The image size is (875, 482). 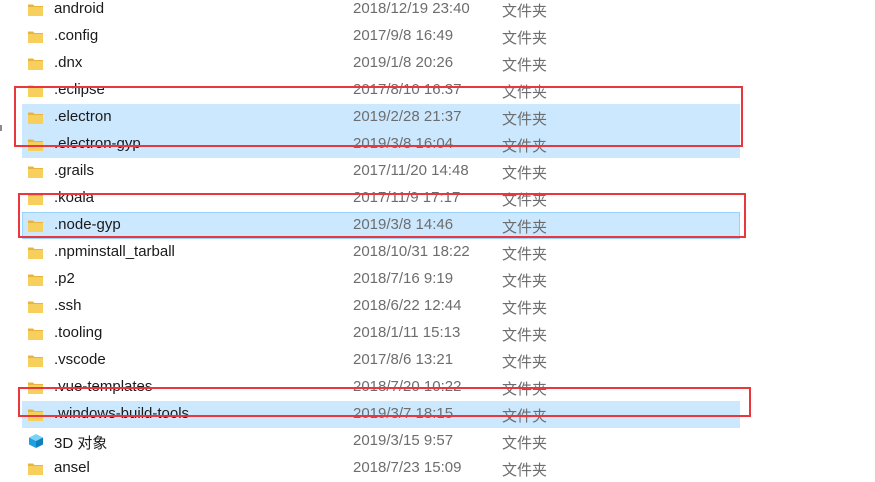 I want to click on file-row: .koala 2017/11/9 17:17 文件夹, so click(x=437, y=198).